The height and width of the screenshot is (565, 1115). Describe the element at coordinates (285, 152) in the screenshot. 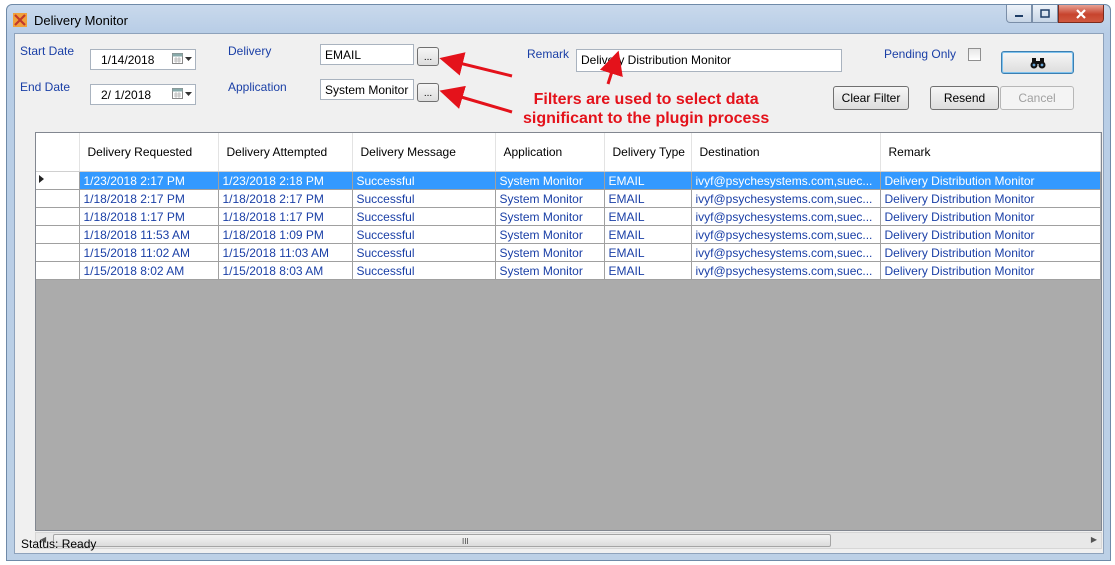

I see `column-header: Delivery Attempted` at that location.